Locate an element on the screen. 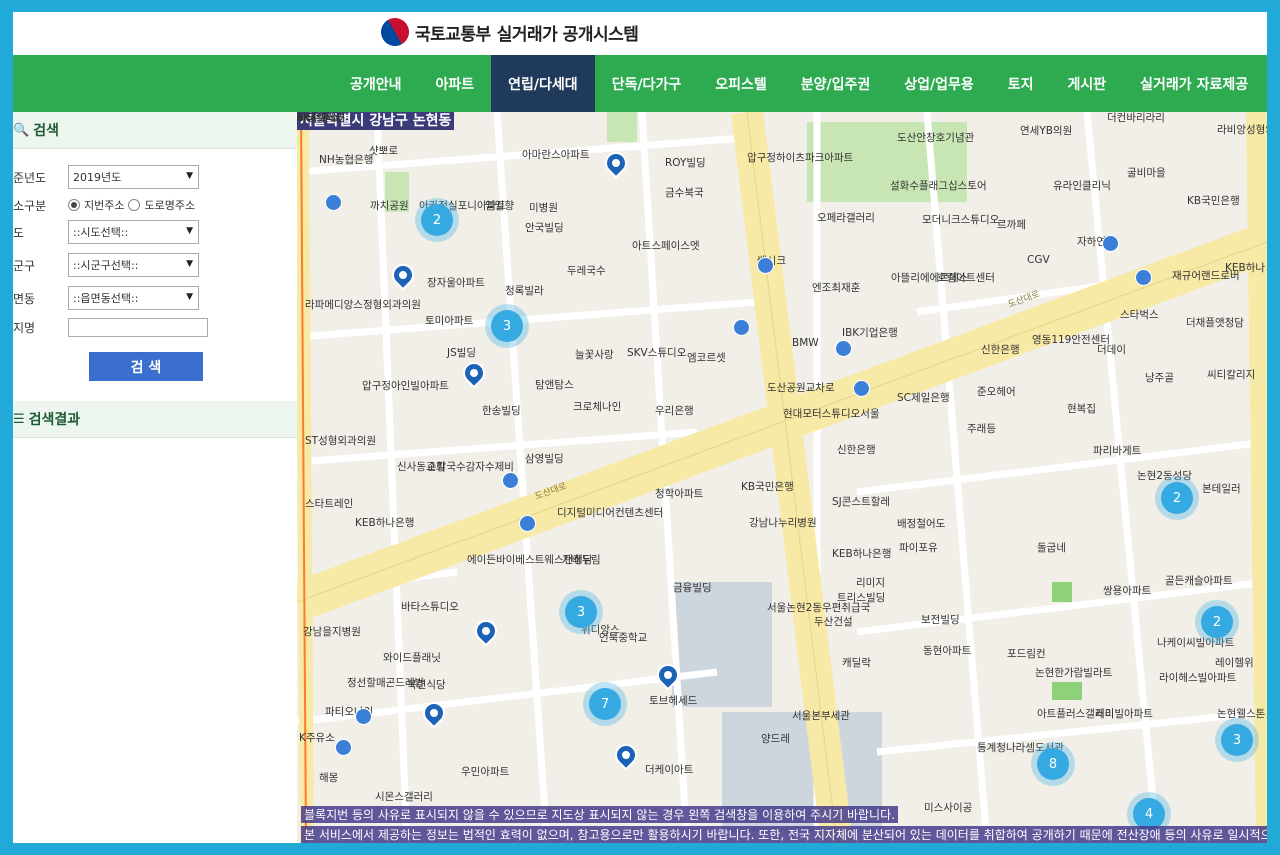  map-place-label: ROY빌딩 is located at coordinates (685, 163).